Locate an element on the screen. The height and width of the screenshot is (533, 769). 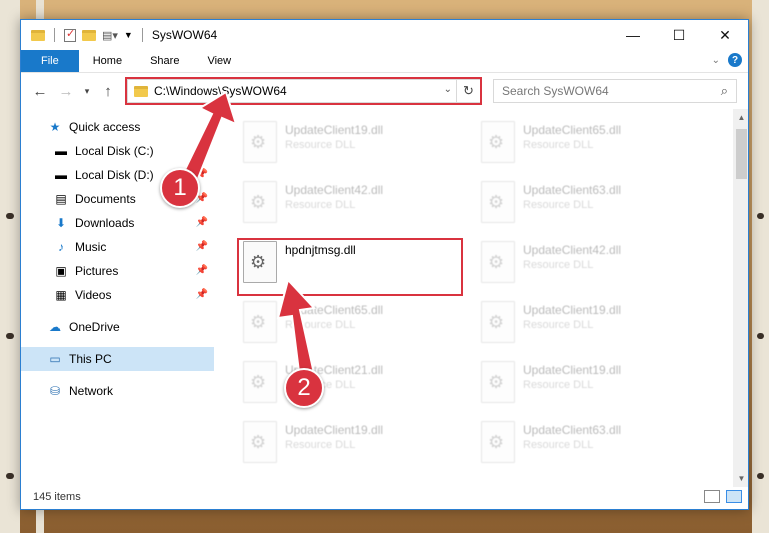
network-icon: ⛁ is located at coordinates (55, 391).